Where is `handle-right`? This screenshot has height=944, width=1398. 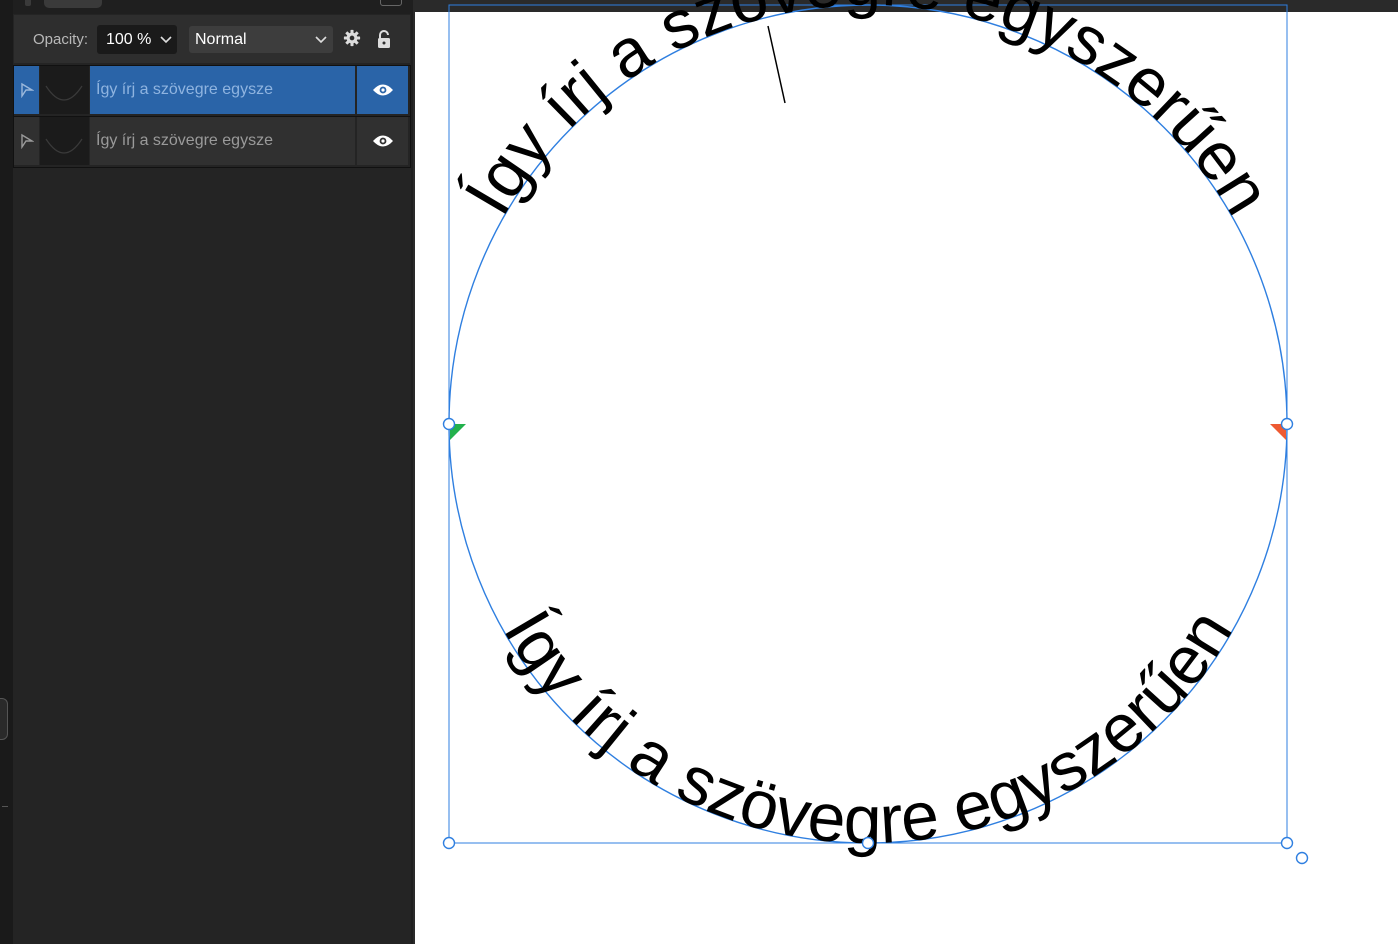 handle-right is located at coordinates (1287, 424).